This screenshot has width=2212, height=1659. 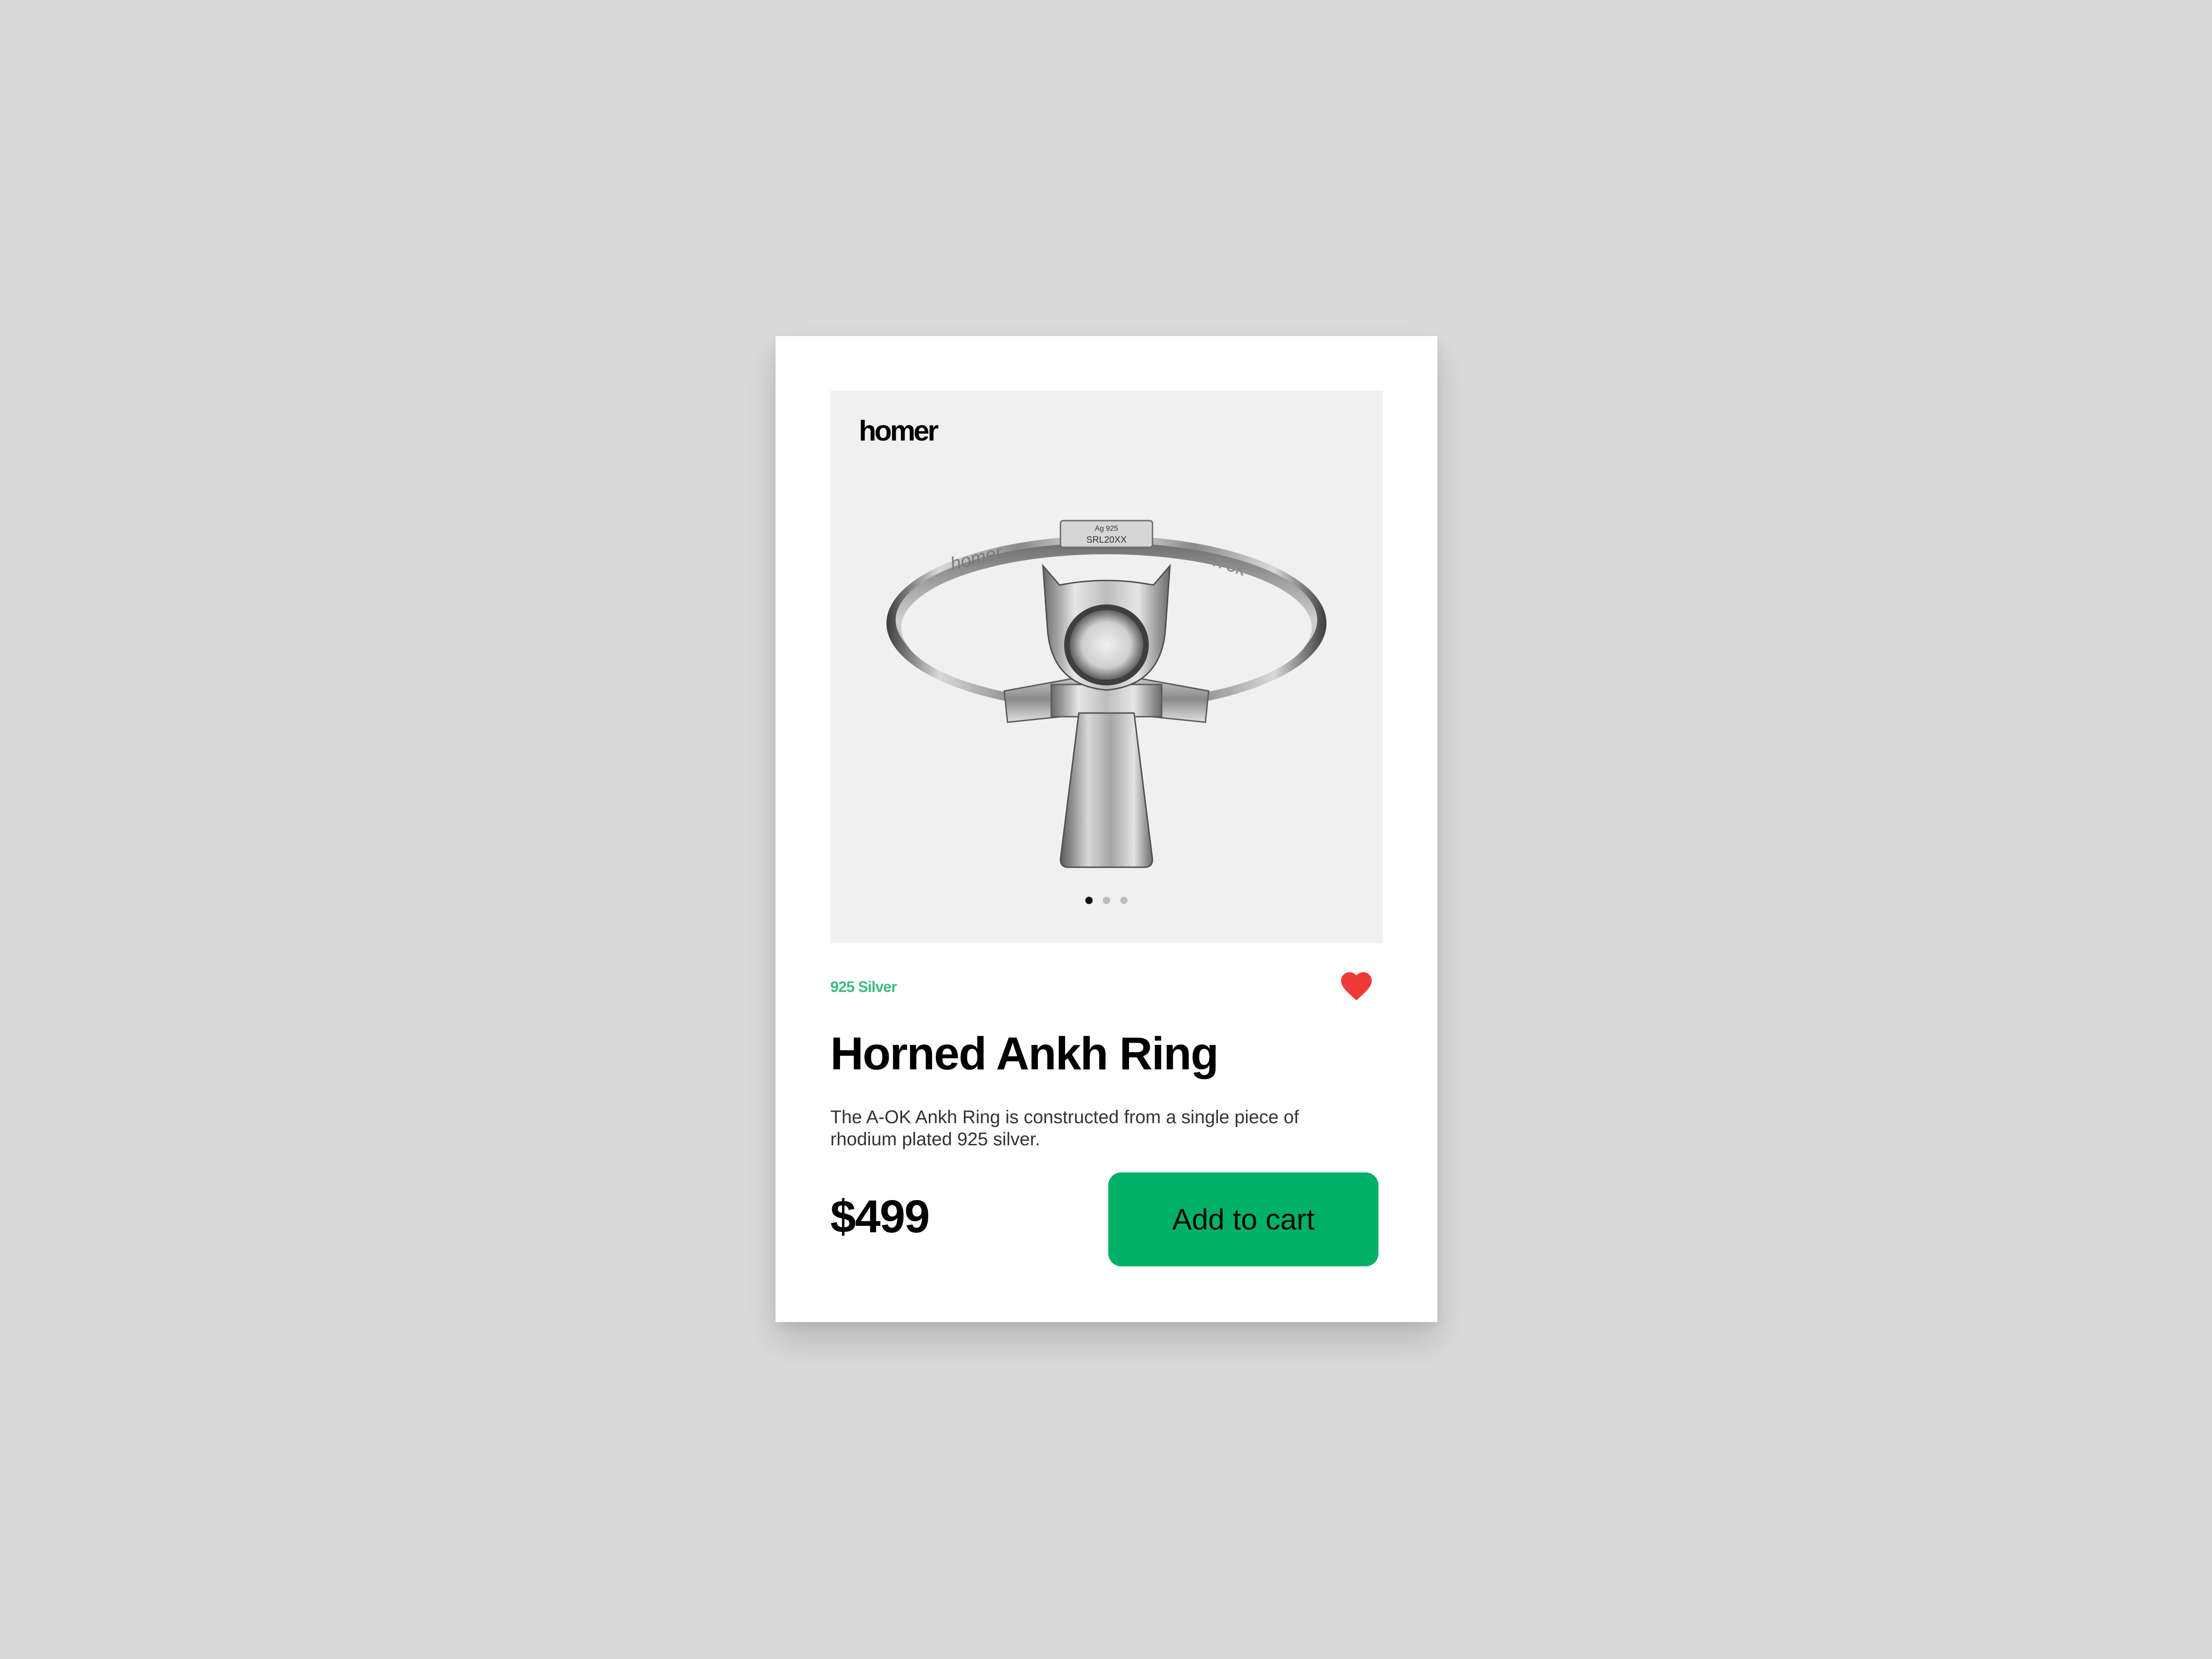 What do you see at coordinates (1024, 1053) in the screenshot?
I see `product-title: Horned Ankh Ring` at bounding box center [1024, 1053].